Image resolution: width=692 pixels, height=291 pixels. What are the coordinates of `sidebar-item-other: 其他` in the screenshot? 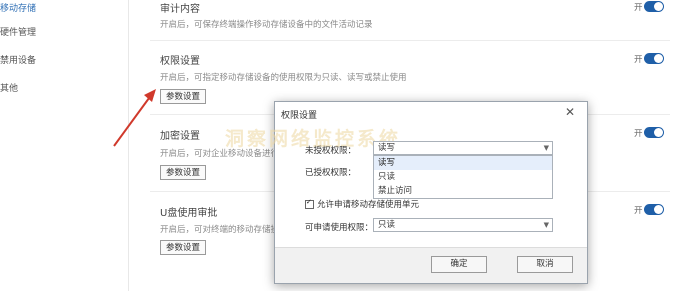 It's located at (9, 89).